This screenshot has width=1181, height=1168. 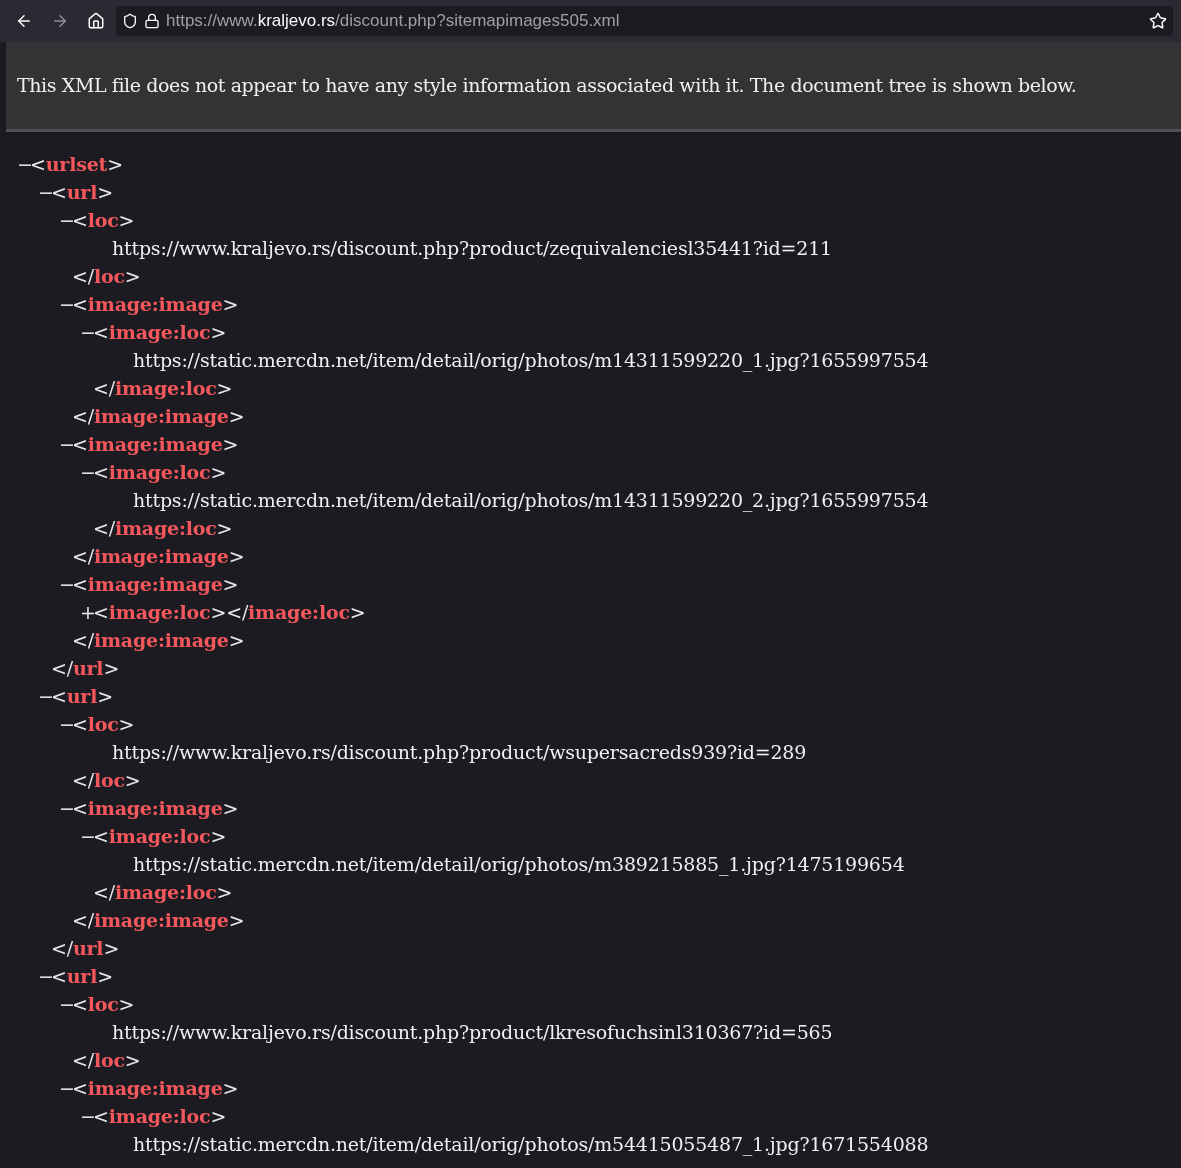 I want to click on home-icon, so click(x=96, y=21).